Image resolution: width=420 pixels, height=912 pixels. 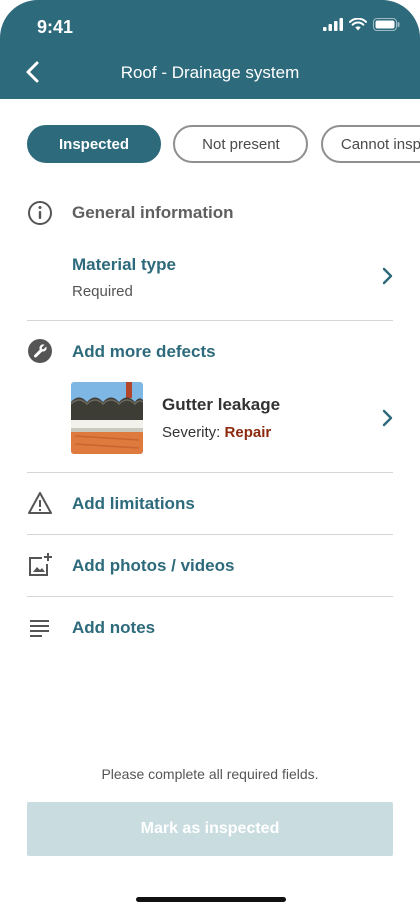 What do you see at coordinates (210, 829) in the screenshot?
I see `mark-as-inspected-button: Mark as inspected` at bounding box center [210, 829].